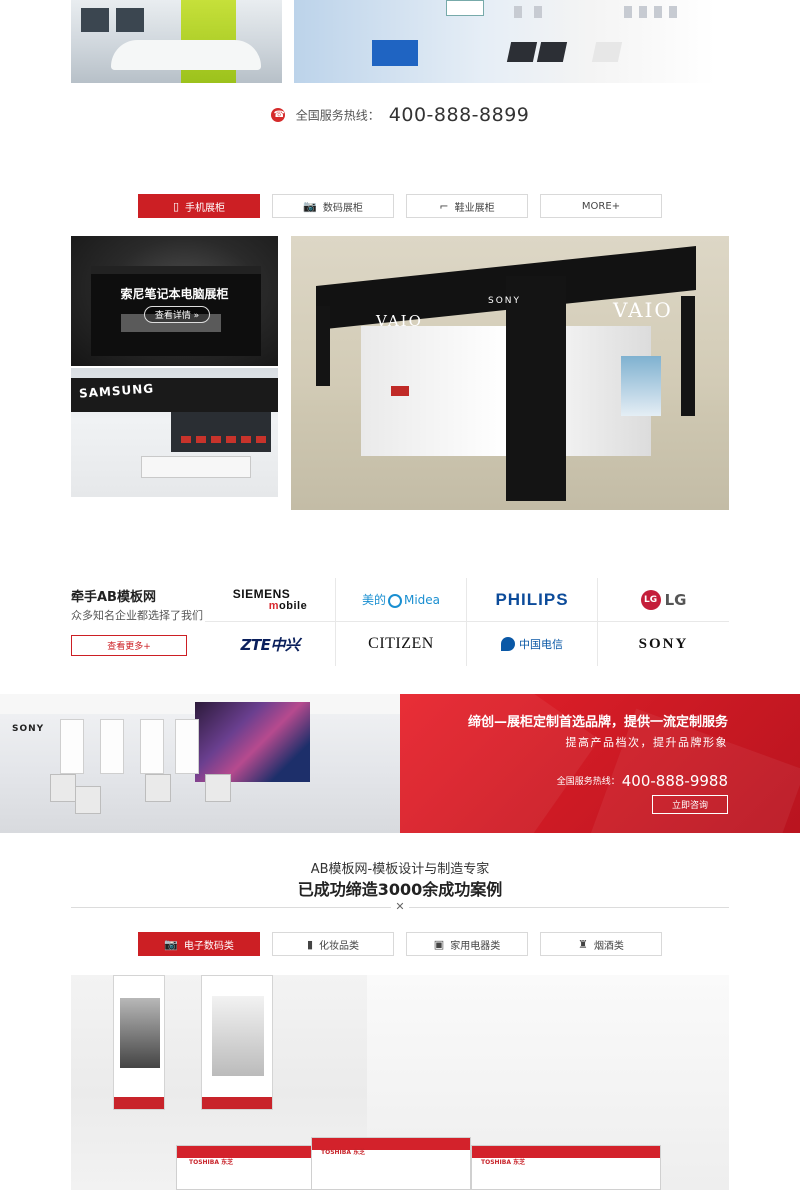  What do you see at coordinates (444, 206) in the screenshot?
I see `high-heel-icon: ⌐` at bounding box center [444, 206].